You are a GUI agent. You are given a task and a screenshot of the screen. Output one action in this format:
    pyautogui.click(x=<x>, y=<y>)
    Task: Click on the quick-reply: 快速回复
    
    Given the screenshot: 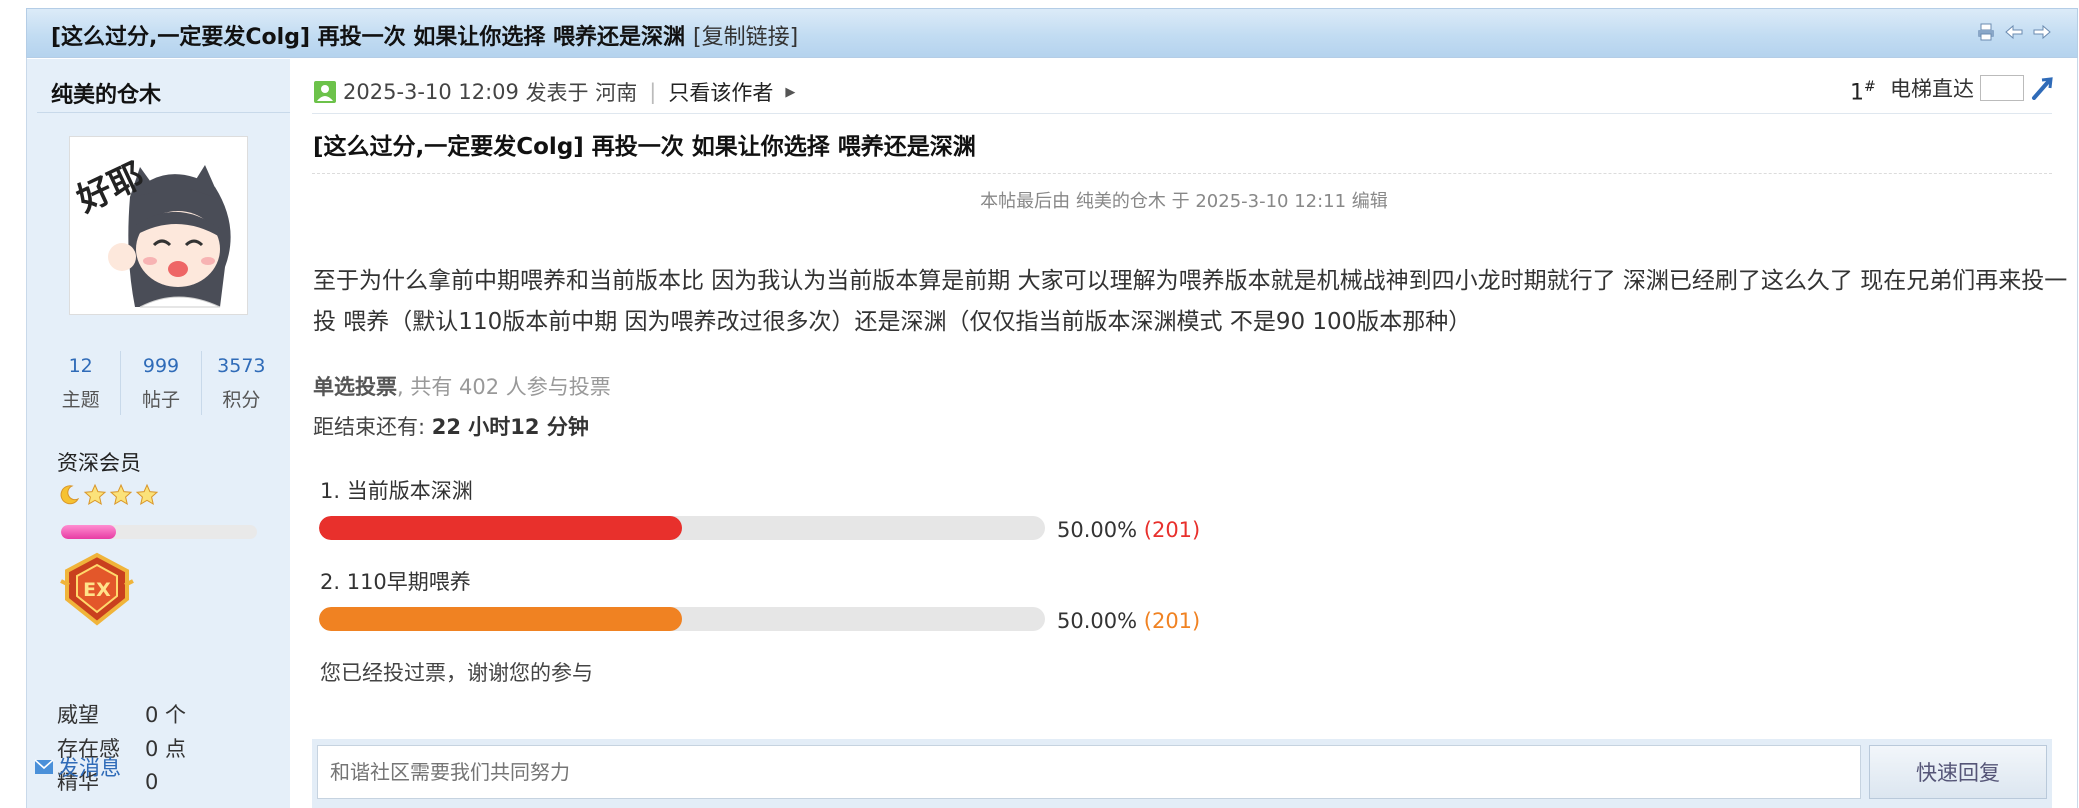 What is the action you would take?
    pyautogui.click(x=1182, y=773)
    